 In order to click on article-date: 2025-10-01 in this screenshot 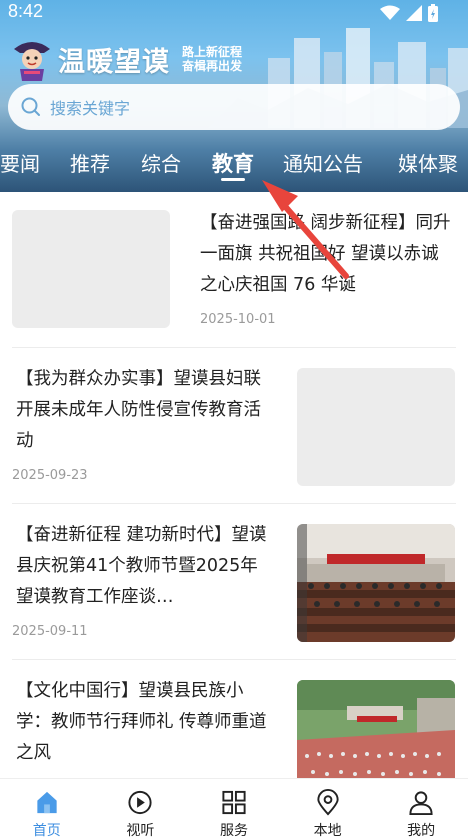, I will do `click(238, 319)`.